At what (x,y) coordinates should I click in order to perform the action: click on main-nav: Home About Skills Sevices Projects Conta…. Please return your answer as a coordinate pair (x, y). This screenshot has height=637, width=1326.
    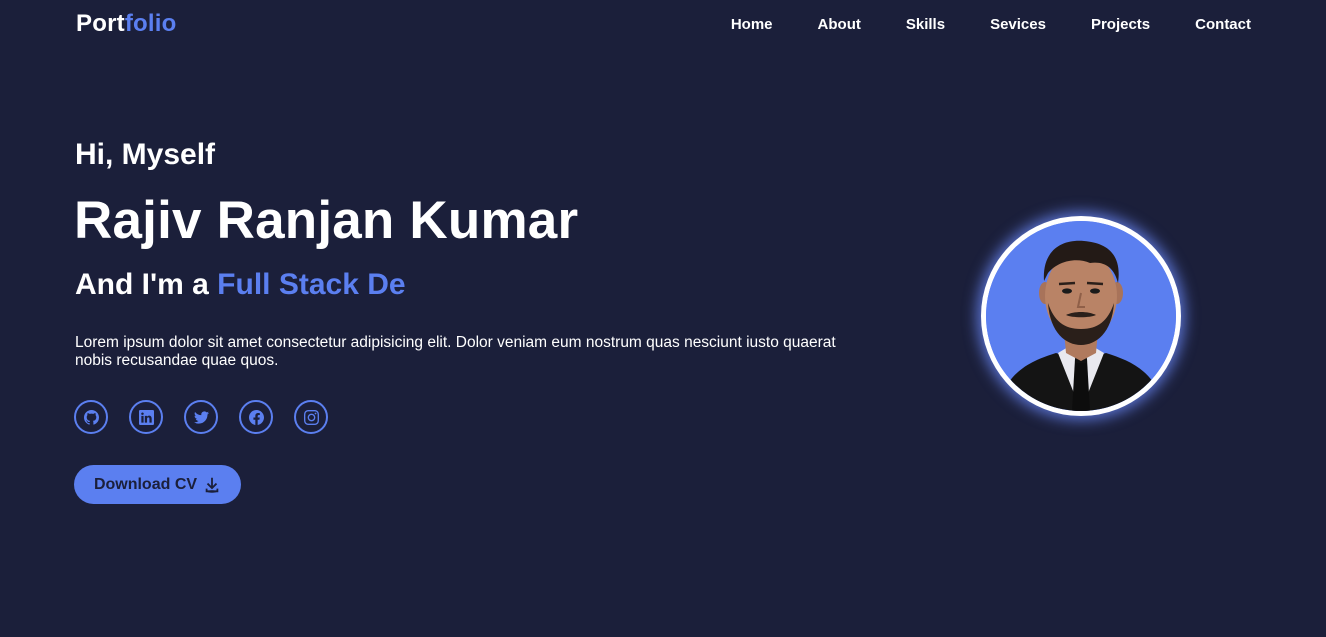
    Looking at the image, I should click on (991, 24).